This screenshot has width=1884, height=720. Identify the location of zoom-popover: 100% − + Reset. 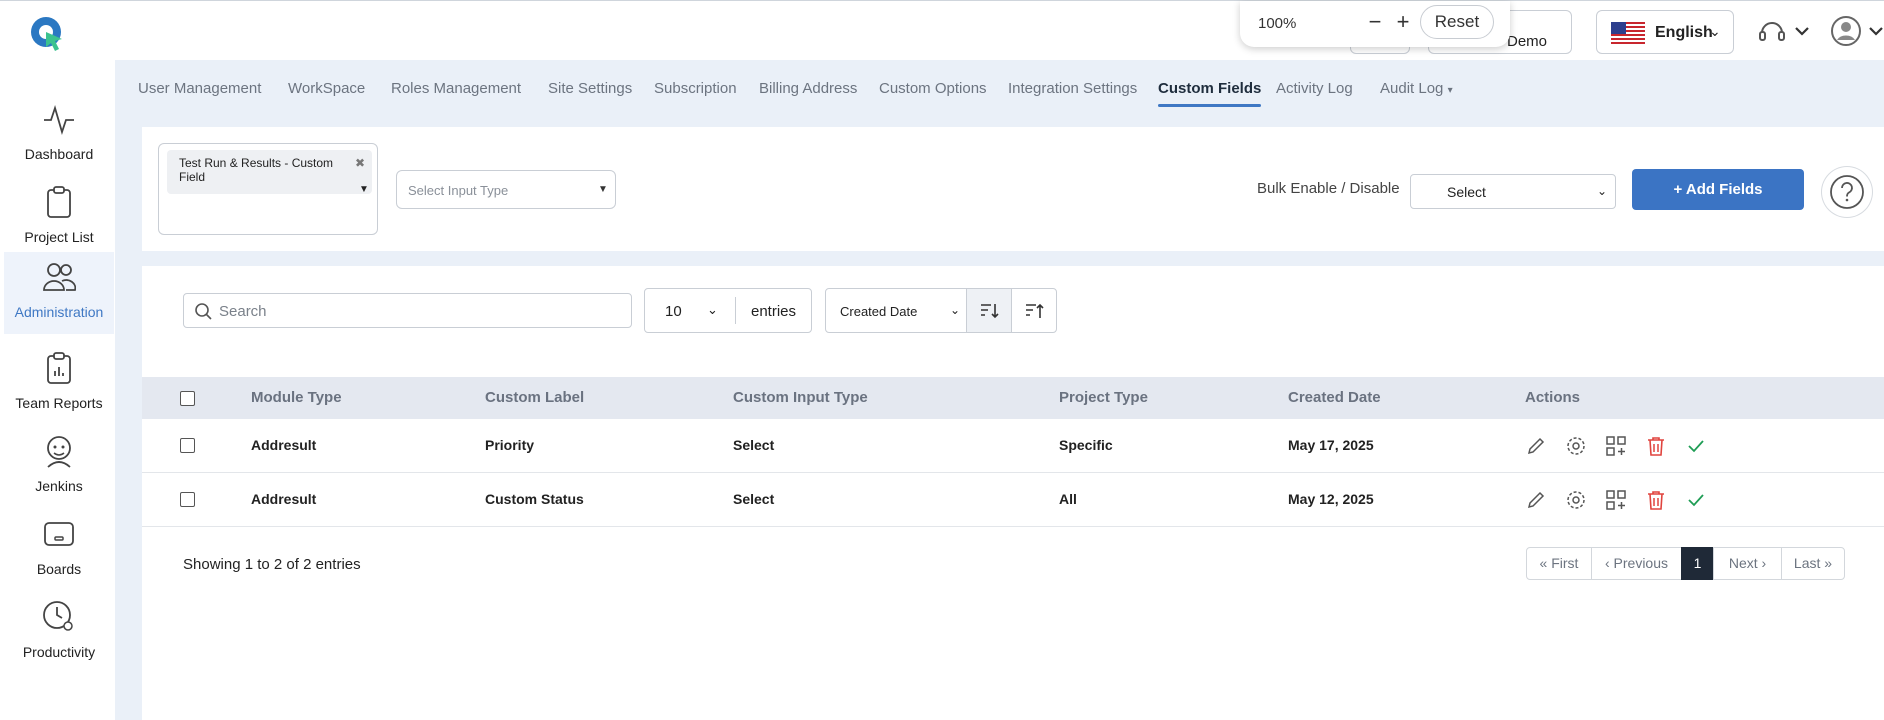
(1375, 24).